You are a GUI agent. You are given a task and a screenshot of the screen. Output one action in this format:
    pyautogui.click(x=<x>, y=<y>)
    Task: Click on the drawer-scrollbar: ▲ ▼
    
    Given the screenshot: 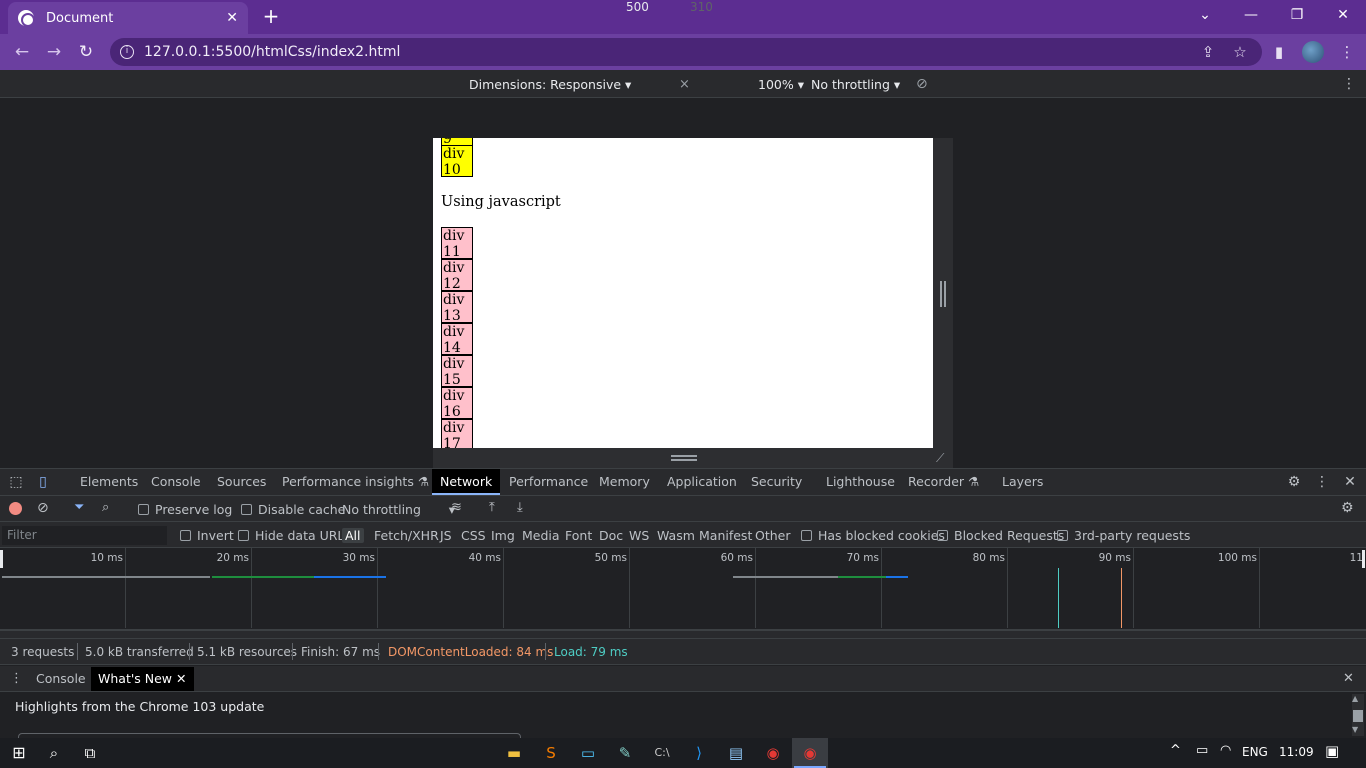 What is the action you would take?
    pyautogui.click(x=1358, y=715)
    